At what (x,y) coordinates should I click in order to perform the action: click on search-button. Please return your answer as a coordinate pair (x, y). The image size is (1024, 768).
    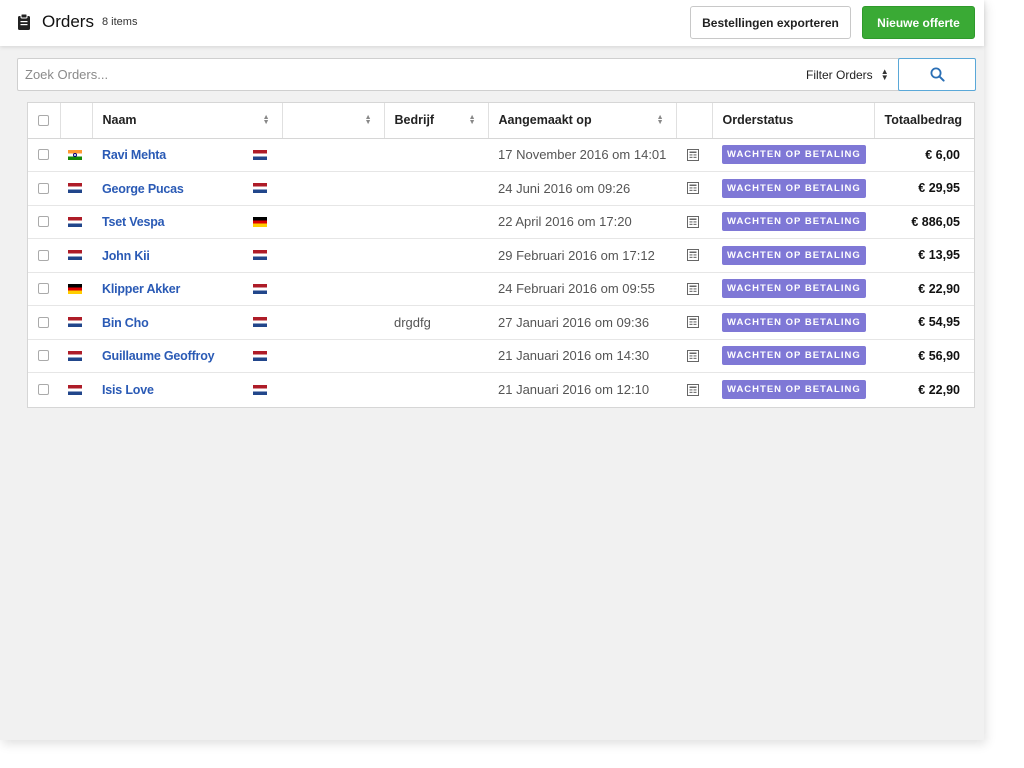
    Looking at the image, I should click on (937, 74).